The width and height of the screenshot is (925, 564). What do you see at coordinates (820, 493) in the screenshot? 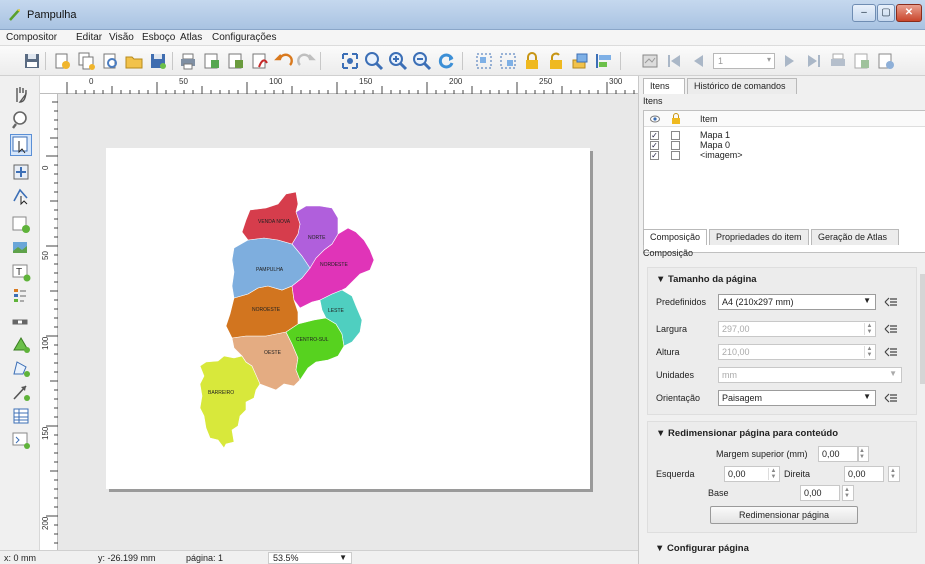
I see `bottom-margin-spinbox: 0,00` at bounding box center [820, 493].